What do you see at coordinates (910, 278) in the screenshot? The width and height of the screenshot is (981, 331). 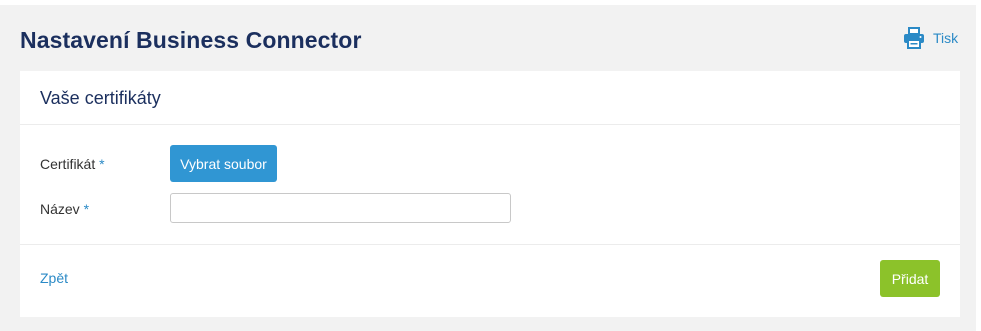 I see `add-button: Přidat` at bounding box center [910, 278].